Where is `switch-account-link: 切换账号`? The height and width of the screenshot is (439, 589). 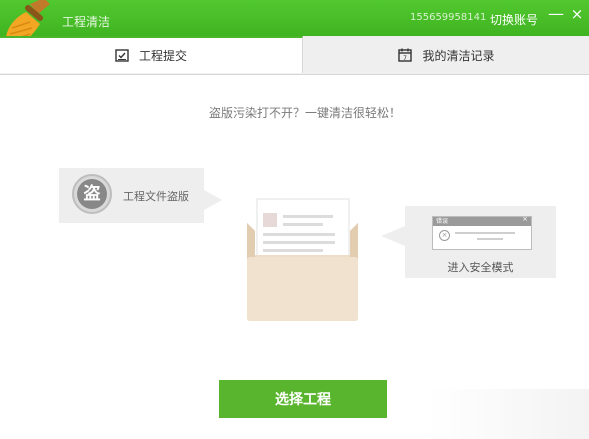
switch-account-link: 切换账号 is located at coordinates (514, 19).